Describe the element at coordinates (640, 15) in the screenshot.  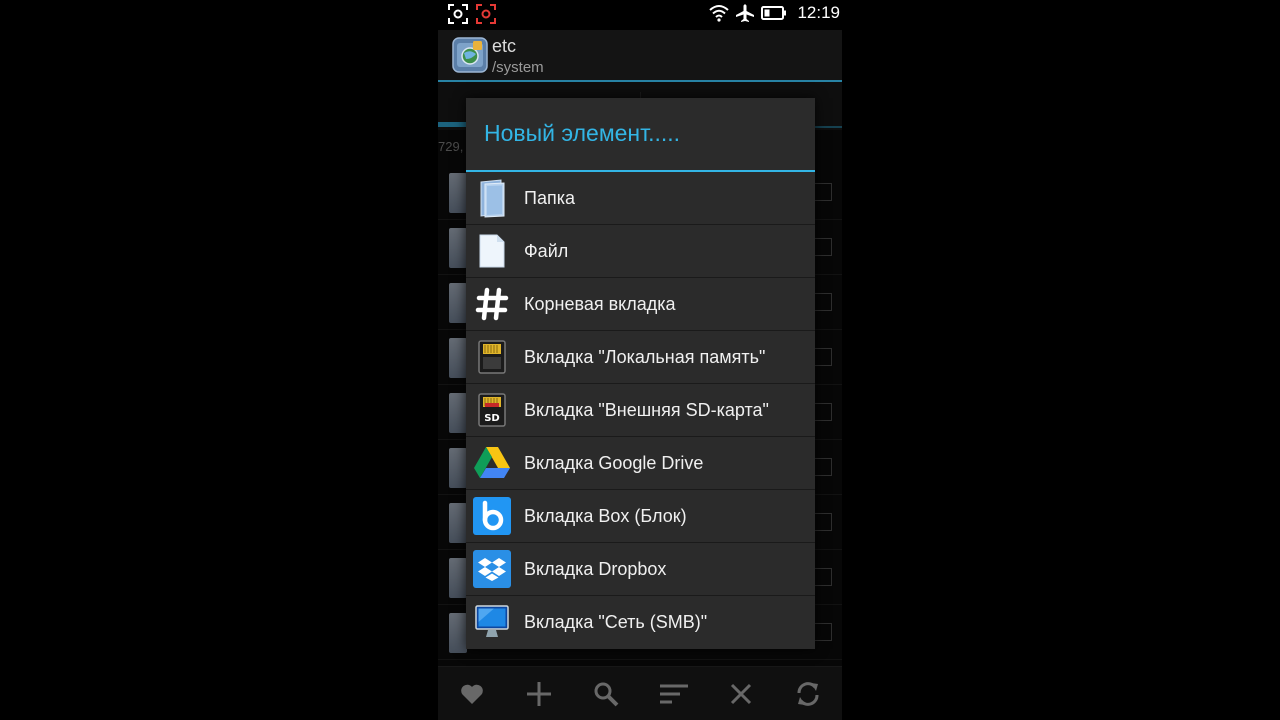
I see `status-bar: 12:19` at that location.